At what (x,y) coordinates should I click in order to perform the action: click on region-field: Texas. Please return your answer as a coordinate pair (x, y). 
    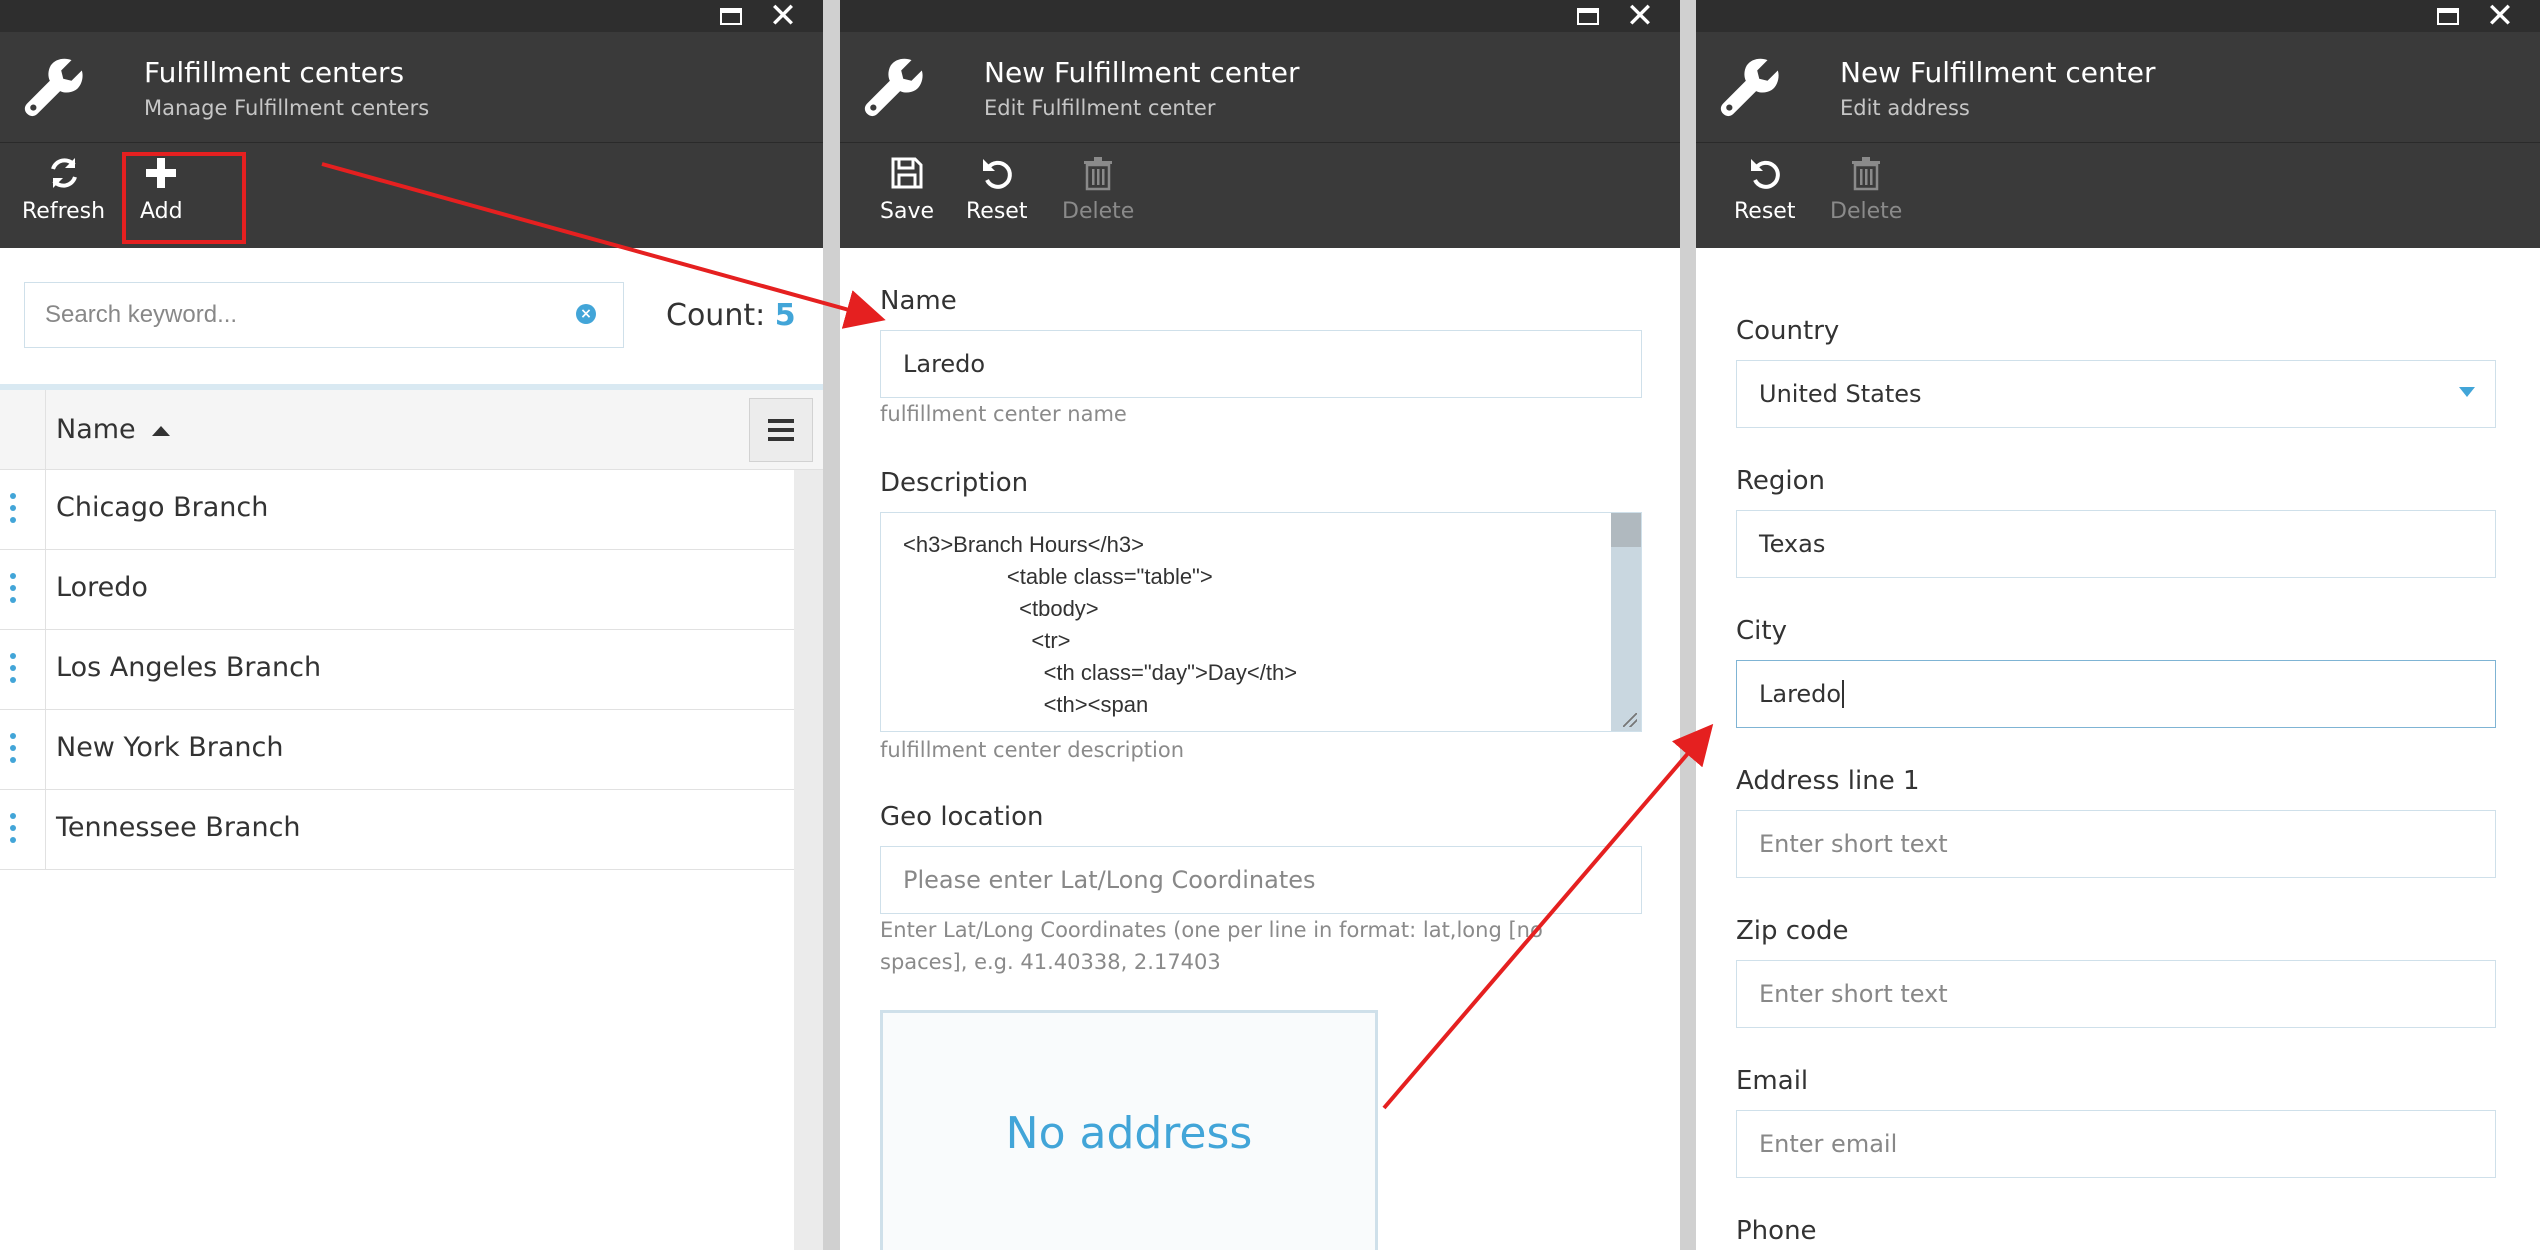
    Looking at the image, I should click on (2116, 544).